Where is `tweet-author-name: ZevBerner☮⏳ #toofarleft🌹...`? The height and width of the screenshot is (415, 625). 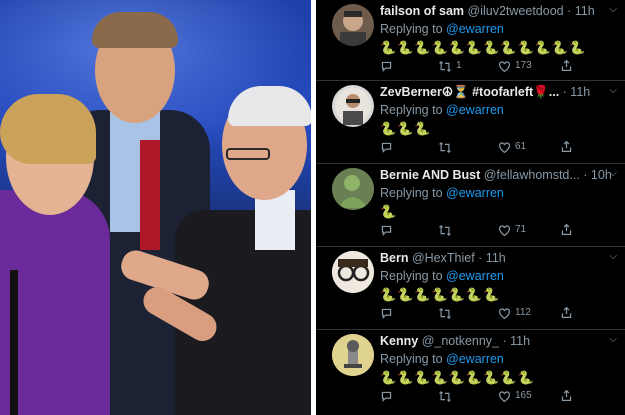 tweet-author-name: ZevBerner☮⏳ #toofarleft🌹... is located at coordinates (469, 92).